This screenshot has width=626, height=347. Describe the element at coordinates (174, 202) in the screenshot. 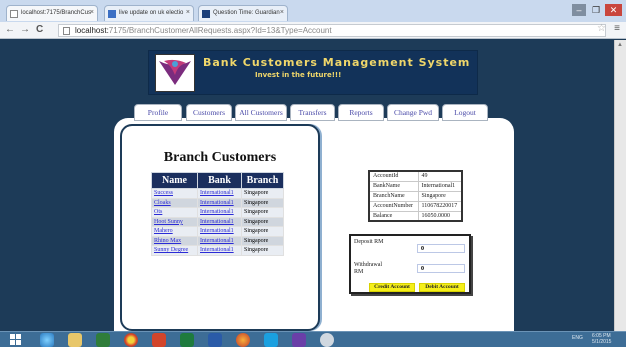

I see `customer-name-link: Cloaks` at that location.